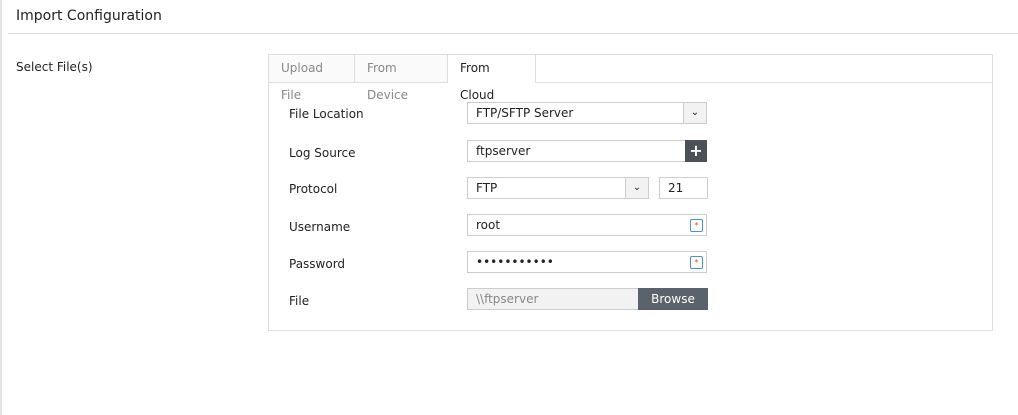  Describe the element at coordinates (322, 153) in the screenshot. I see `log-source-label: Log Source` at that location.